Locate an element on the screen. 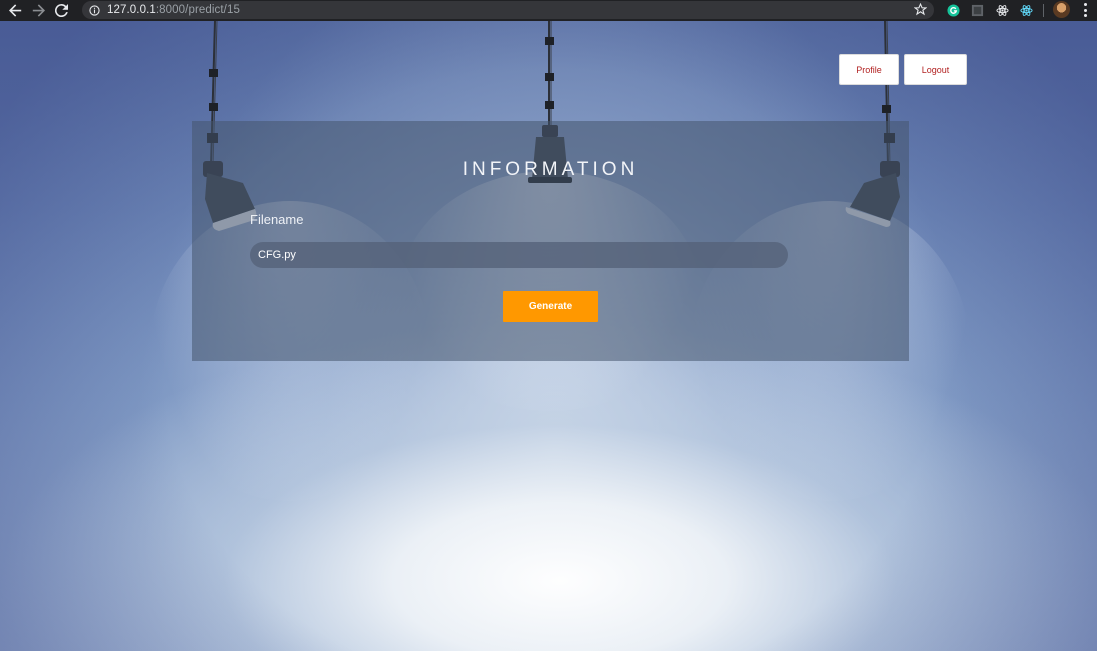  back-icon is located at coordinates (15, 11).